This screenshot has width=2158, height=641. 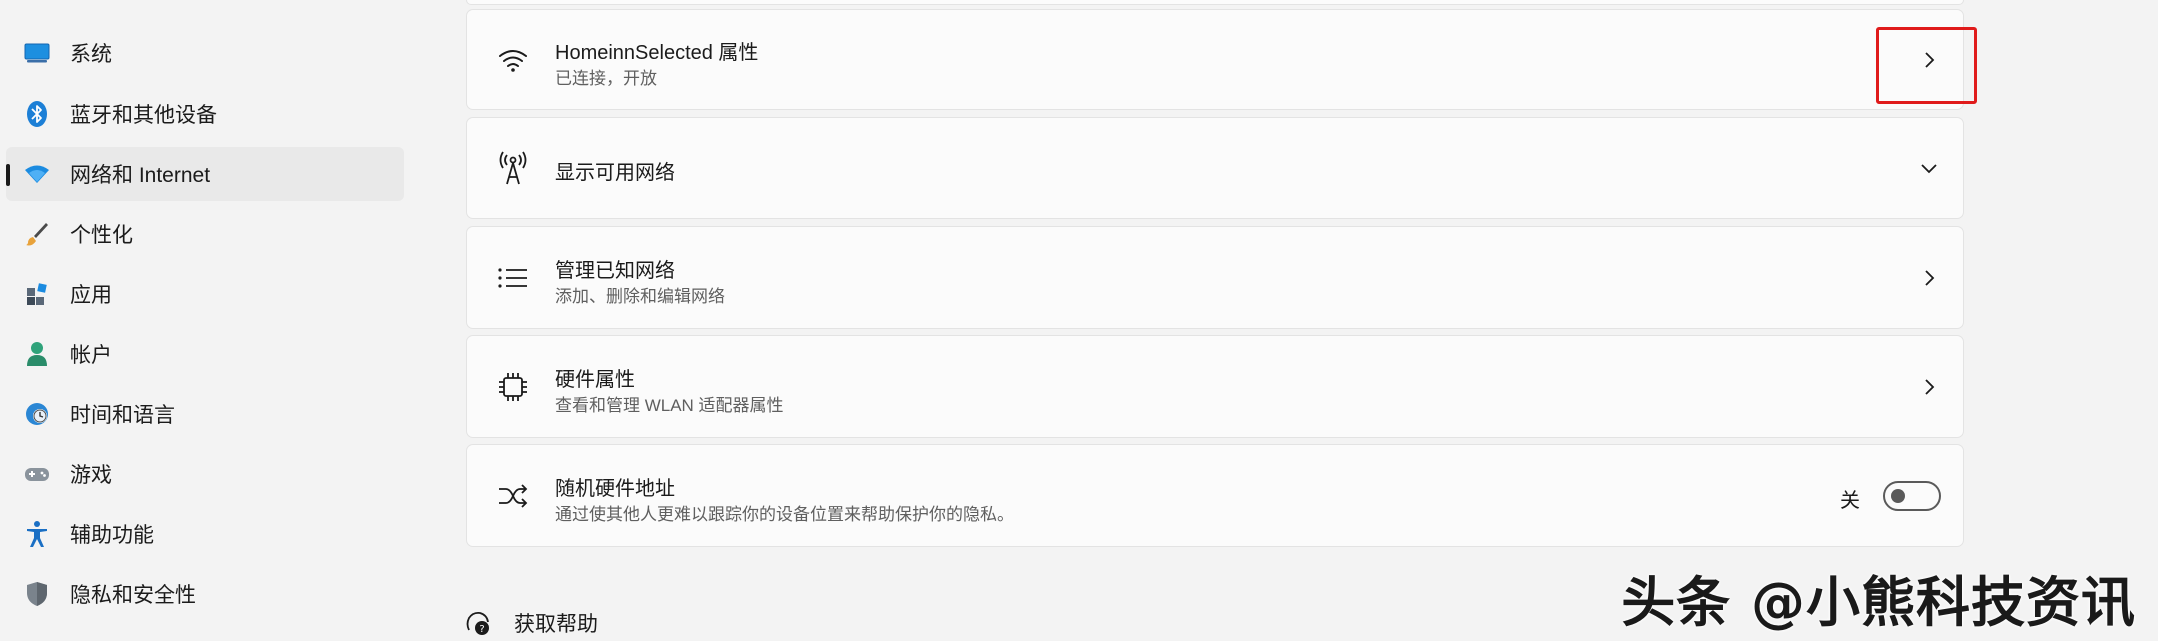 I want to click on wifi-icon, so click(x=37, y=174).